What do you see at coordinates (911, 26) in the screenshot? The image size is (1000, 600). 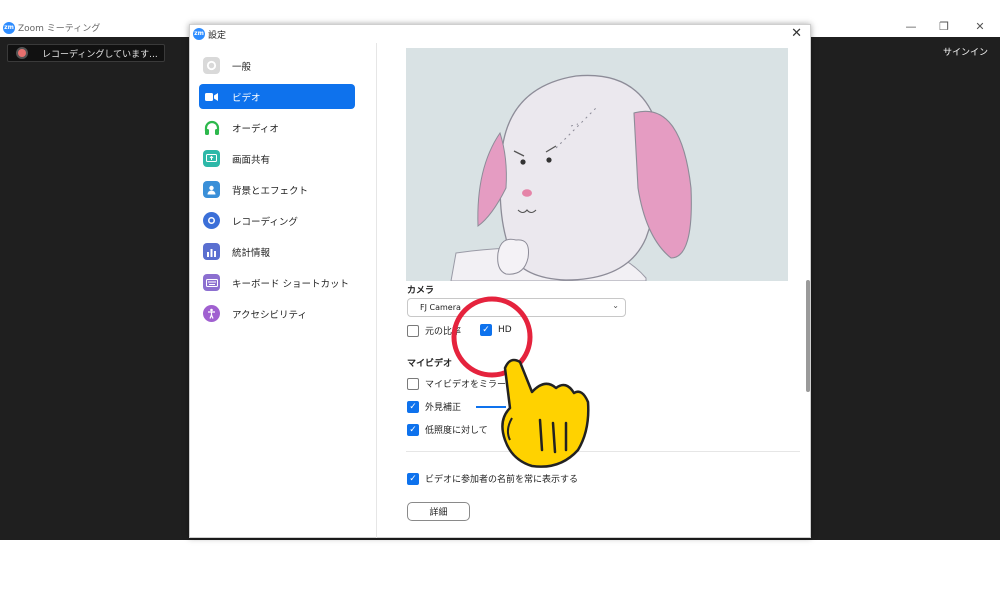 I see `minimize-icon: —` at bounding box center [911, 26].